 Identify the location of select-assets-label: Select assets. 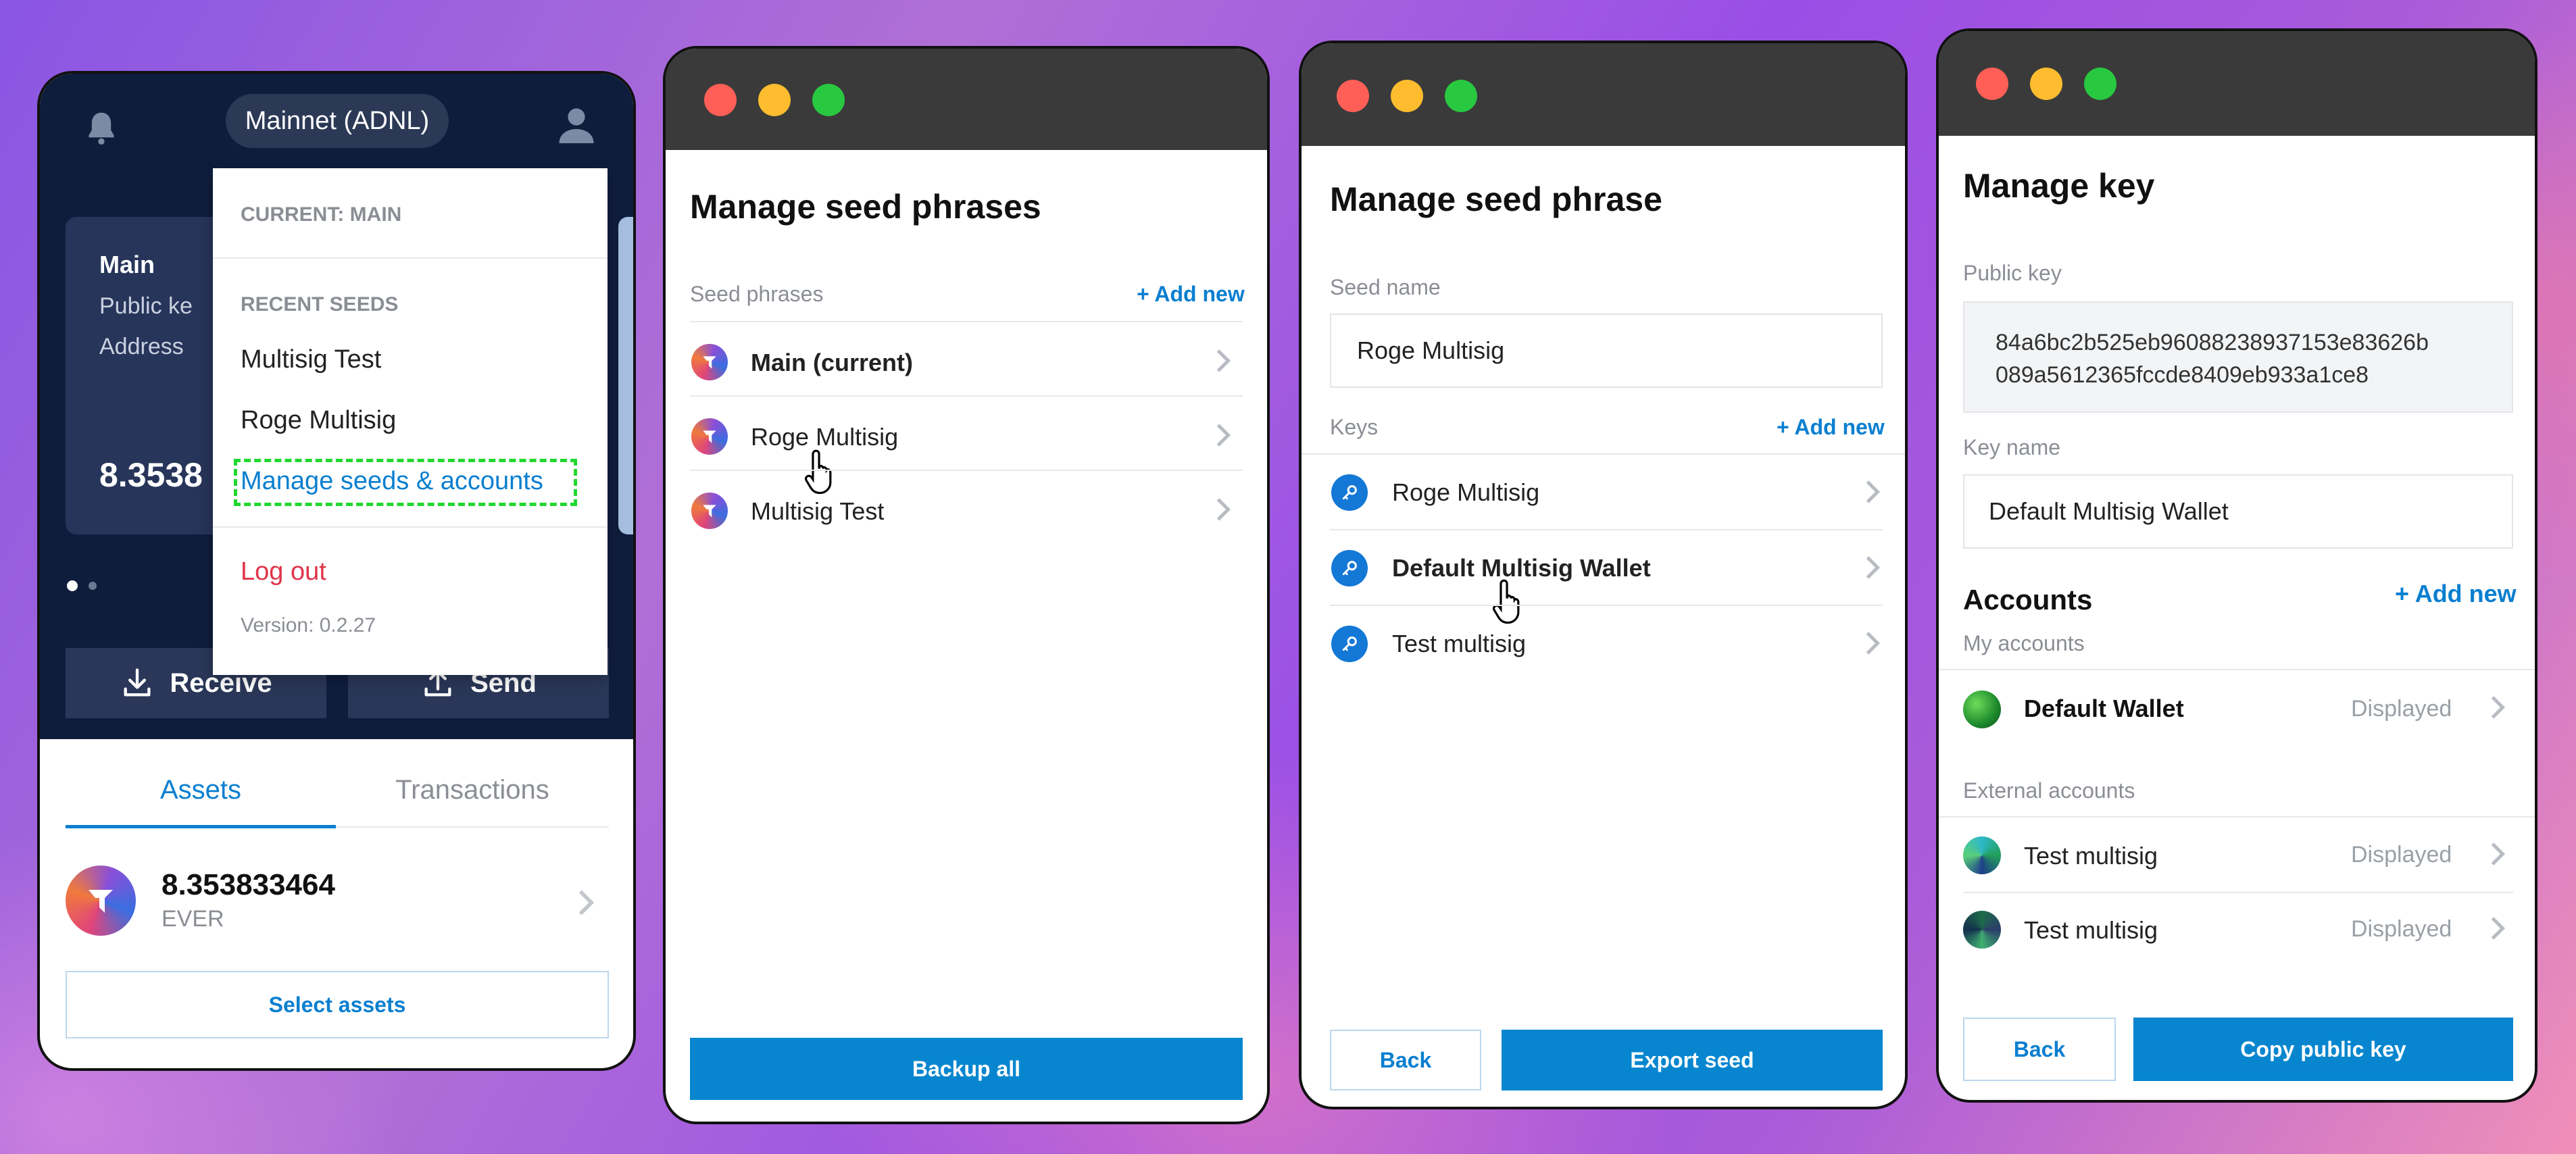
(337, 1004).